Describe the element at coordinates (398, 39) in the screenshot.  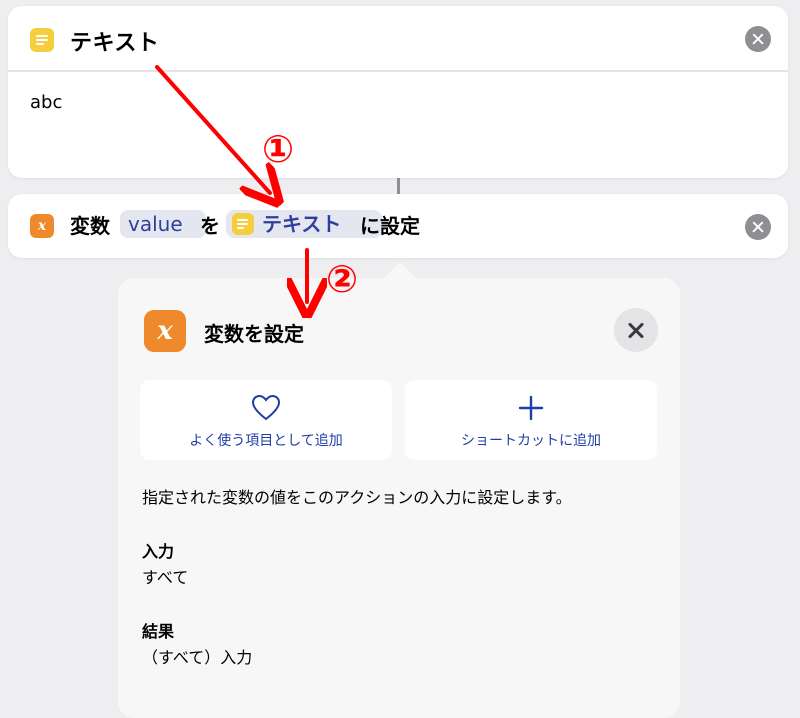
I see `text-action-header: テキスト` at that location.